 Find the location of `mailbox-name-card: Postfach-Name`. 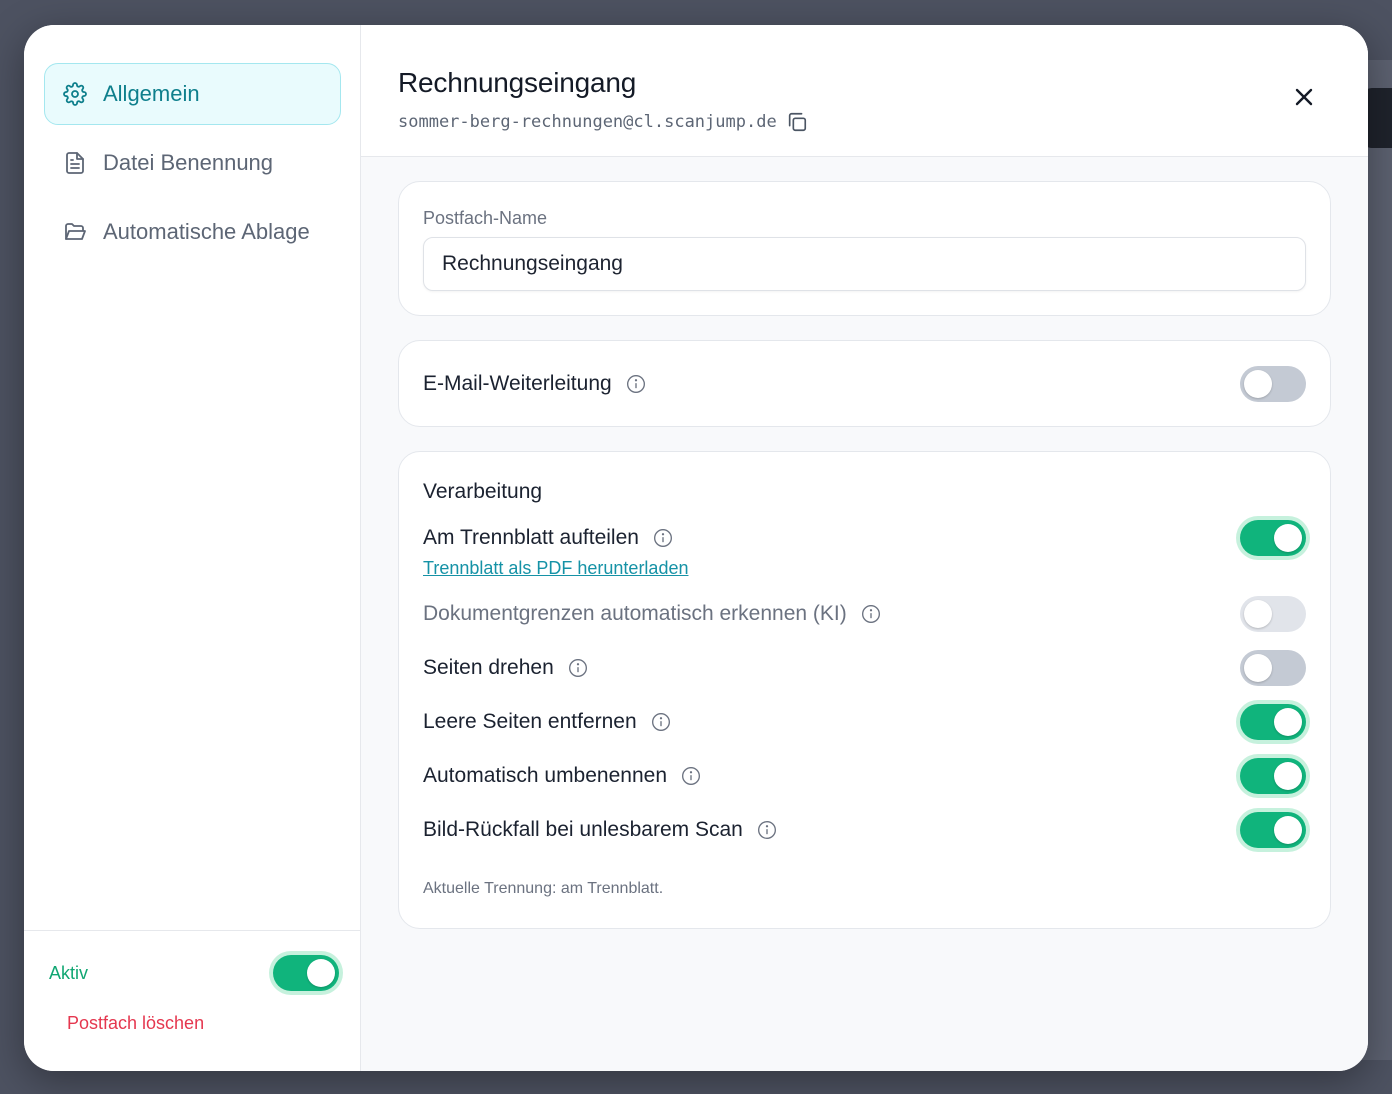

mailbox-name-card: Postfach-Name is located at coordinates (864, 248).